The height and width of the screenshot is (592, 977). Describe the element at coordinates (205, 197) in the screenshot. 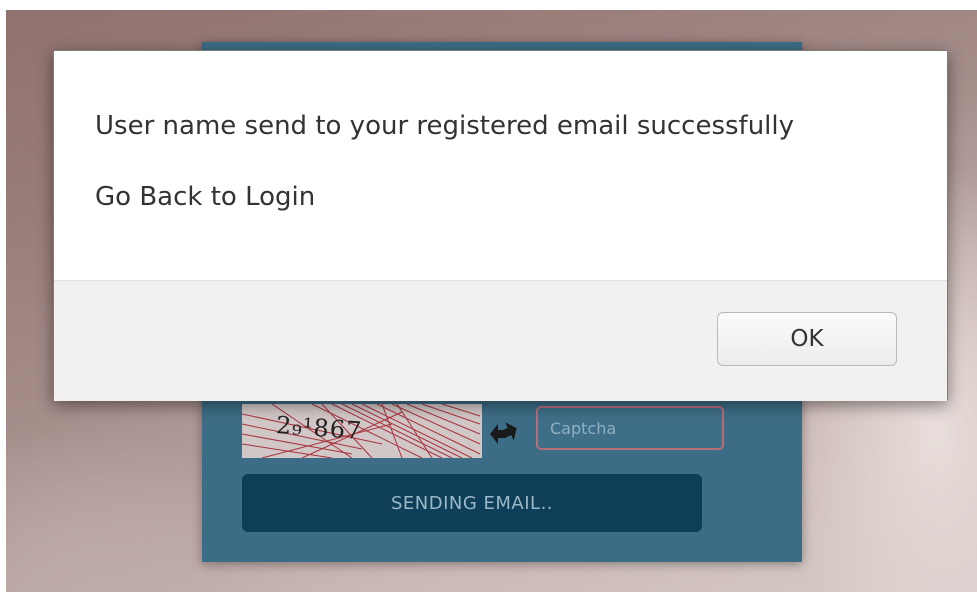

I see `go-back-to-login-text: Go Back to Login` at that location.